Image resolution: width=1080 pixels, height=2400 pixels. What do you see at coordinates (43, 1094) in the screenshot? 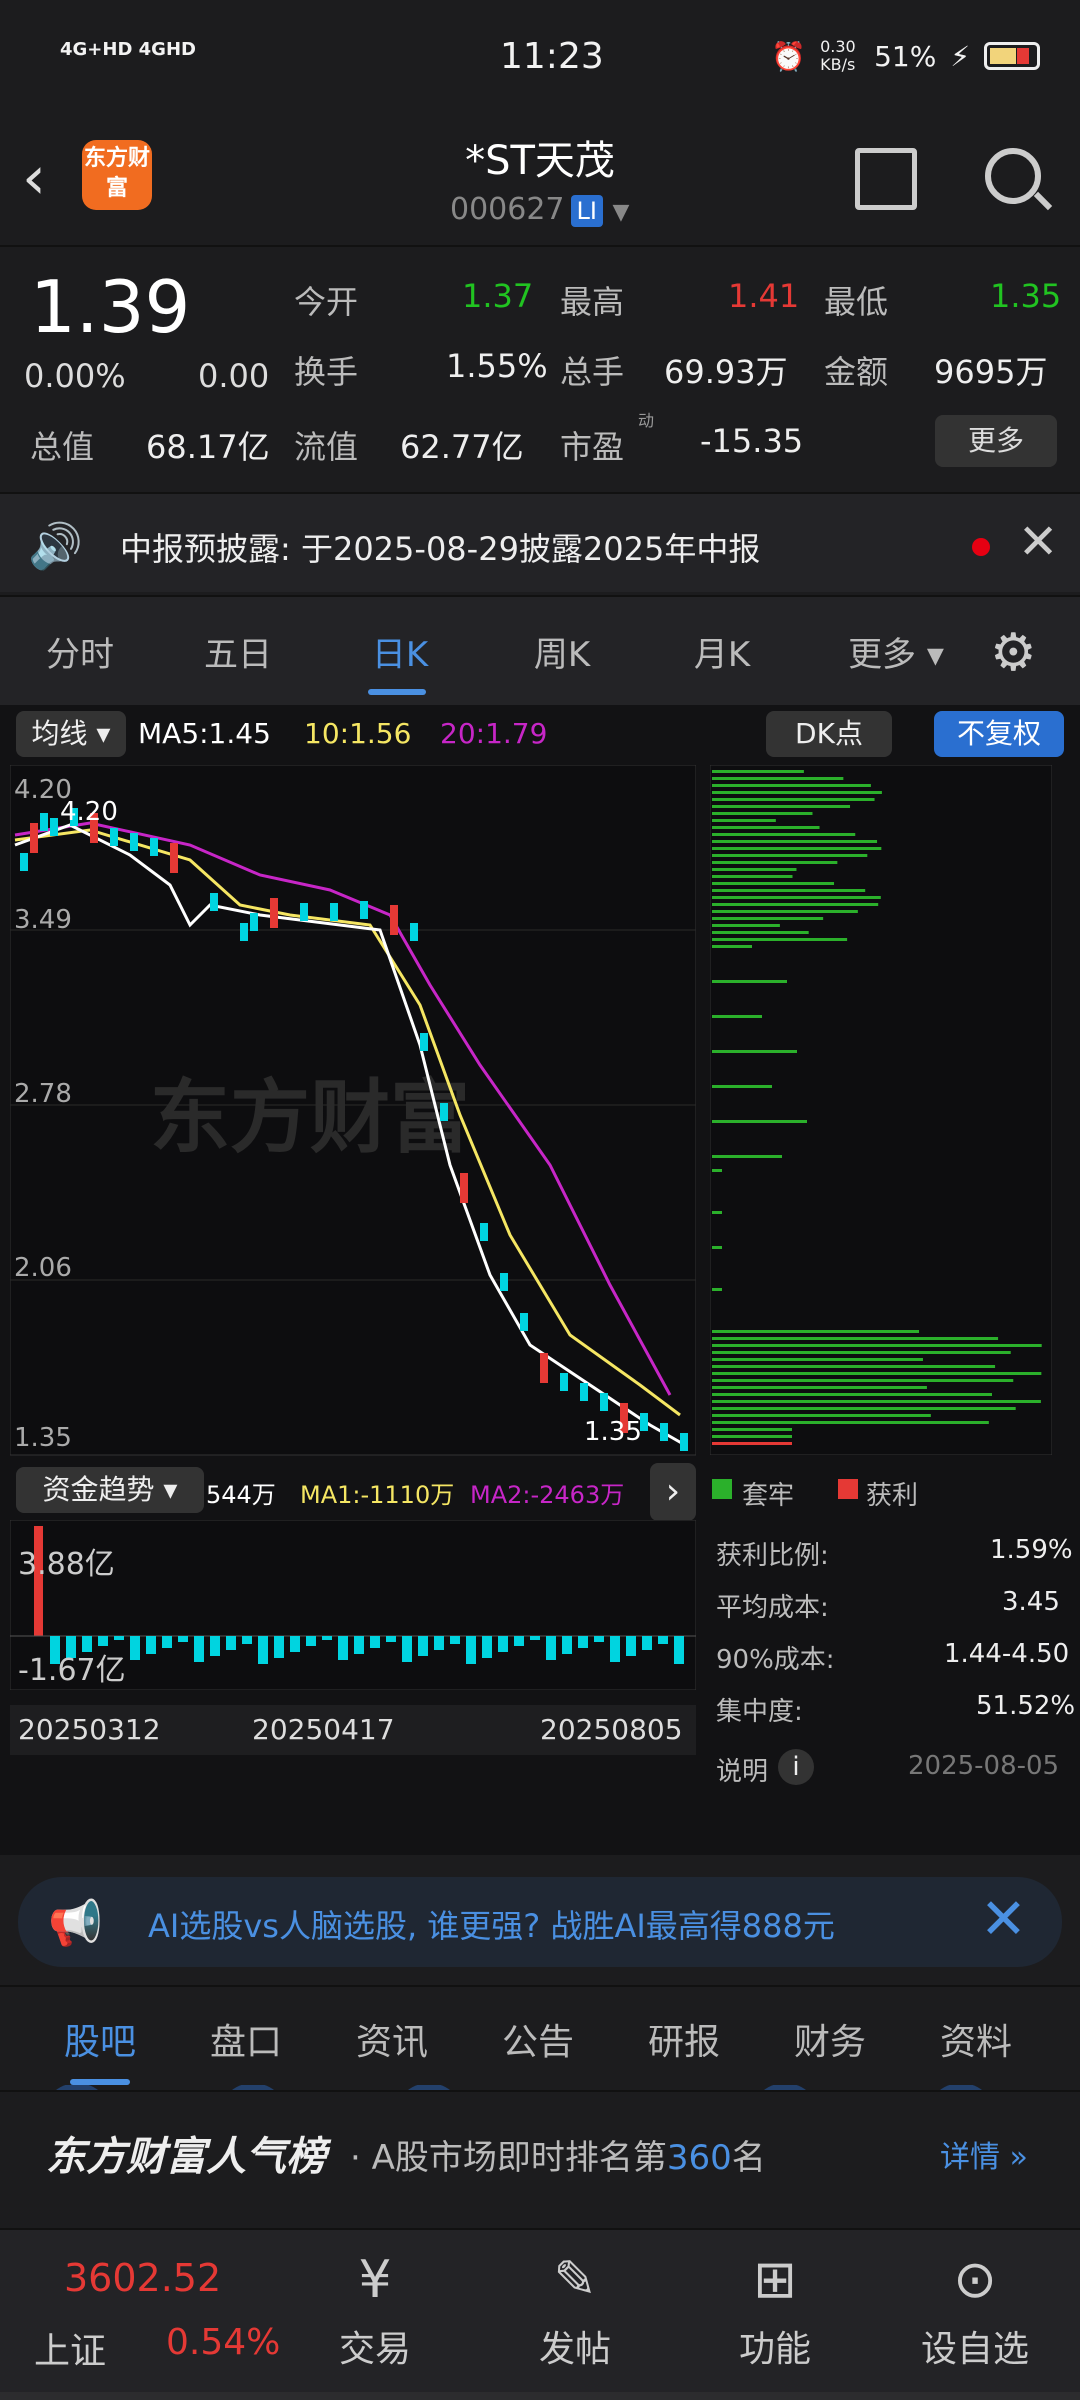
I see `y-label-3: 2.78` at bounding box center [43, 1094].